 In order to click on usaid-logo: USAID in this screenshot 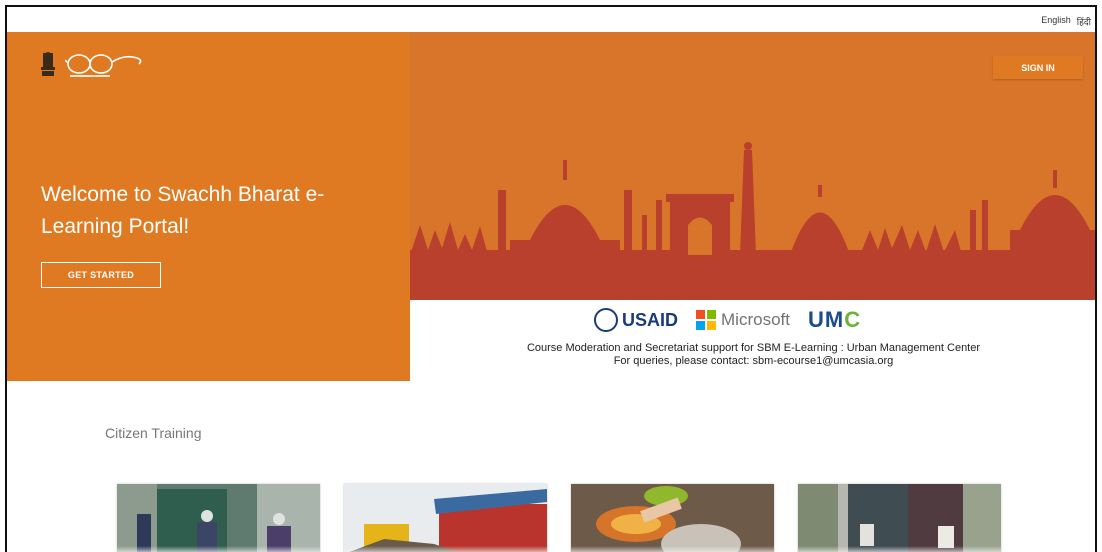, I will do `click(636, 320)`.